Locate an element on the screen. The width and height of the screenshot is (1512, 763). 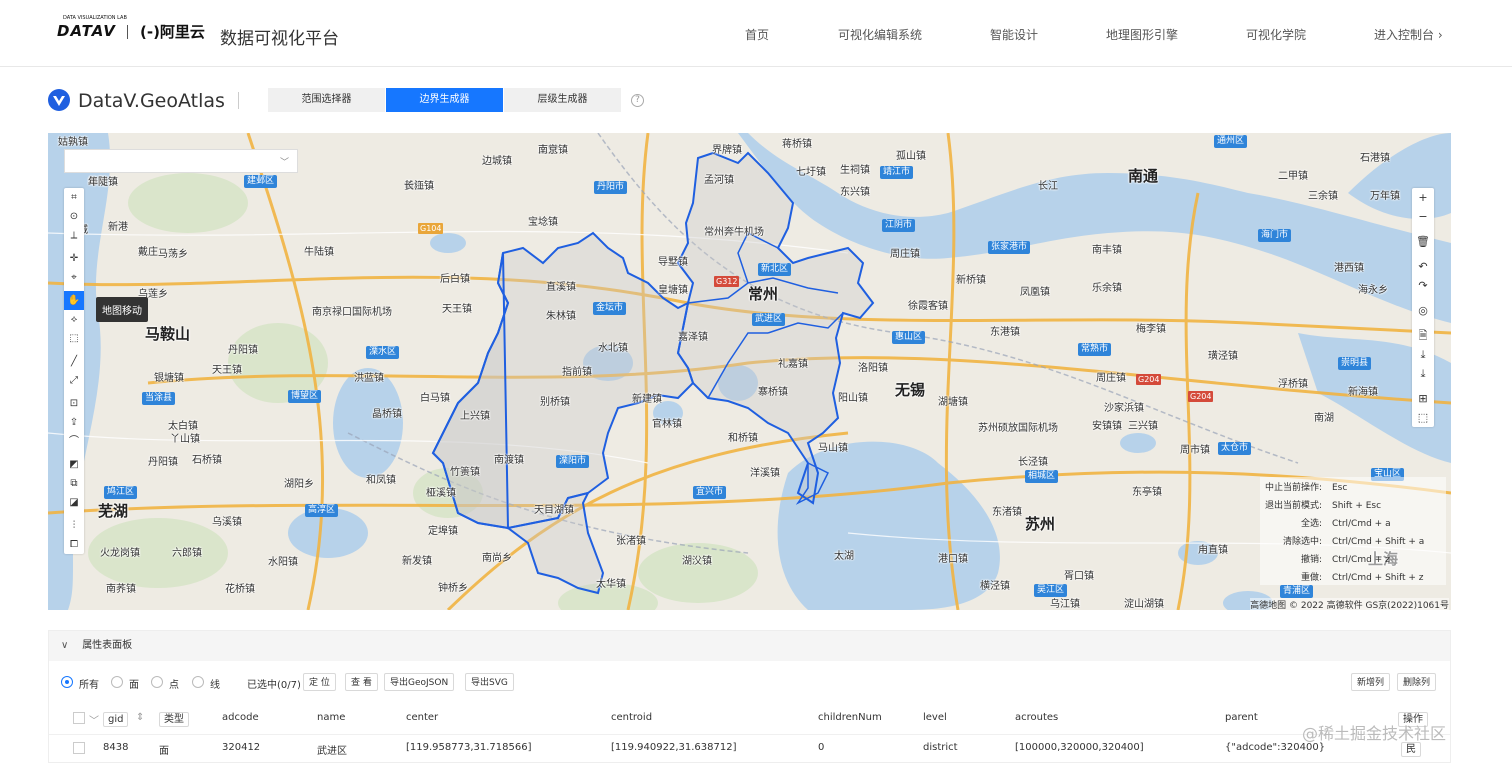
shortcut-key: 清除选中: is located at coordinates (1302, 542).